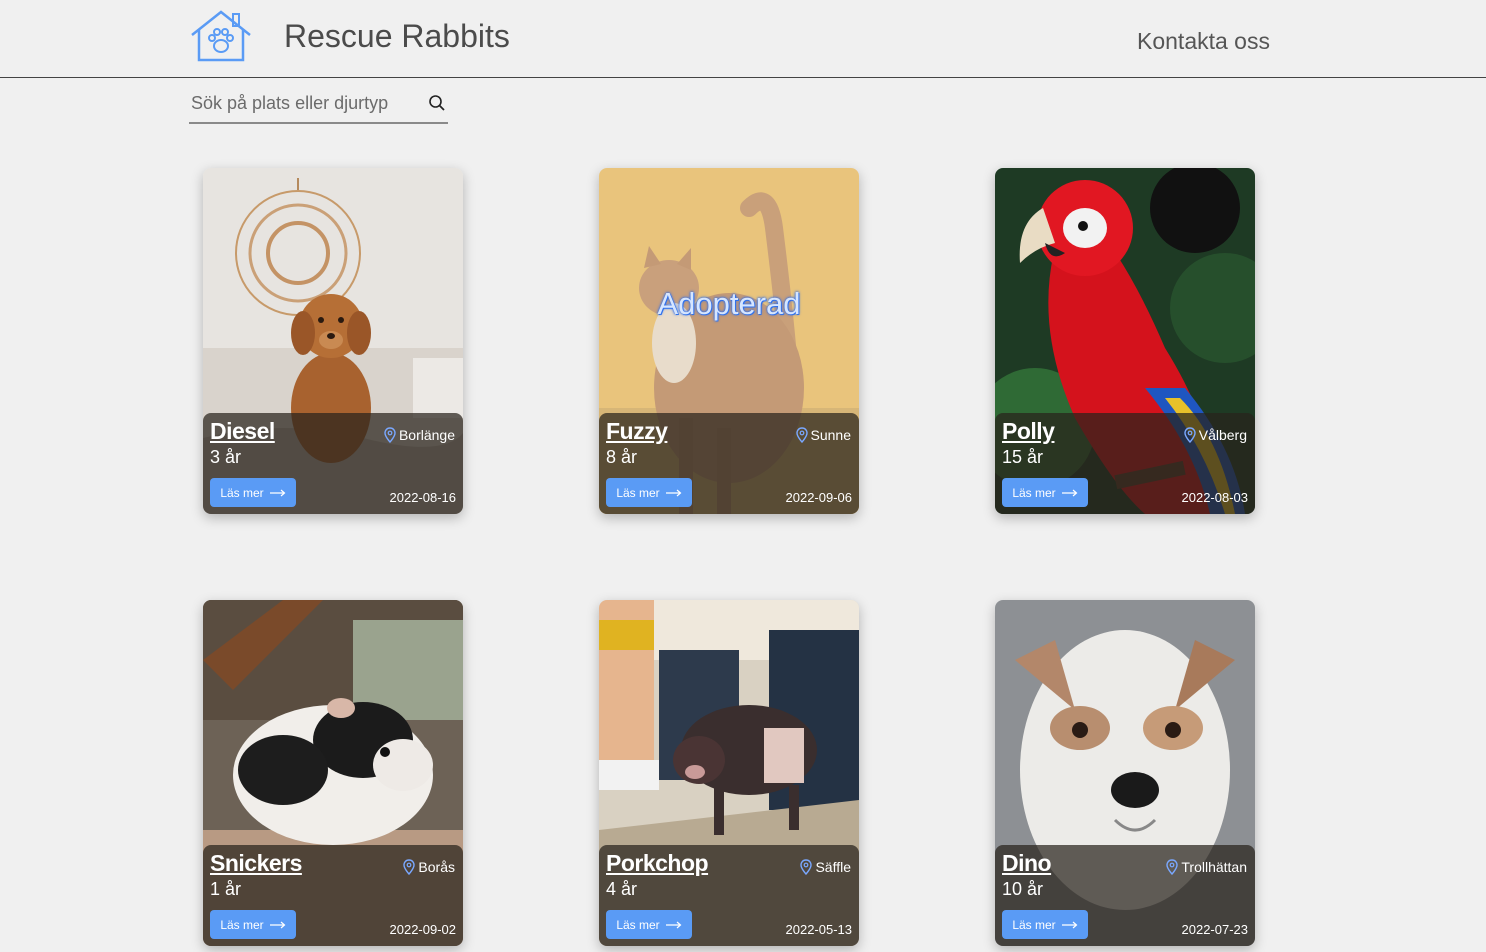  What do you see at coordinates (256, 863) in the screenshot?
I see `pet-name: Snickers` at bounding box center [256, 863].